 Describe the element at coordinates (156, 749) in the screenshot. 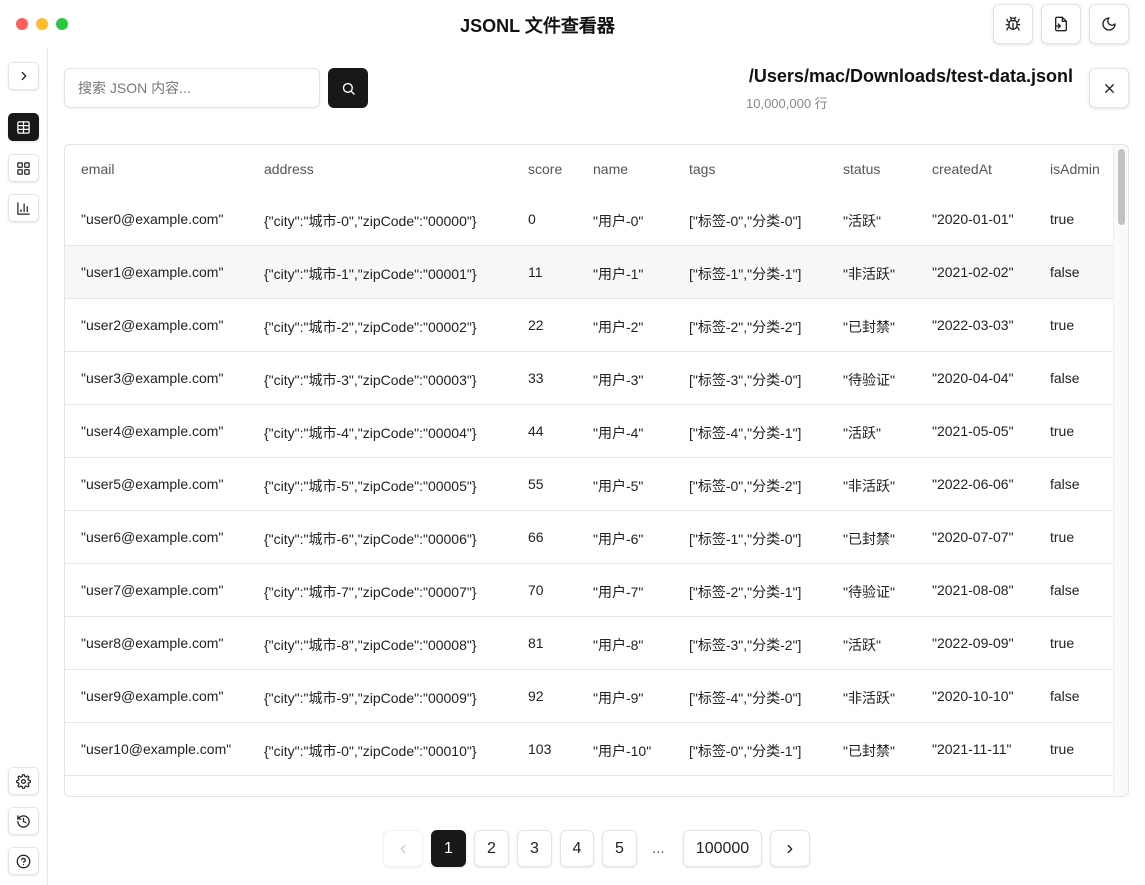

I see `cell-email: "user10@example.com"` at that location.